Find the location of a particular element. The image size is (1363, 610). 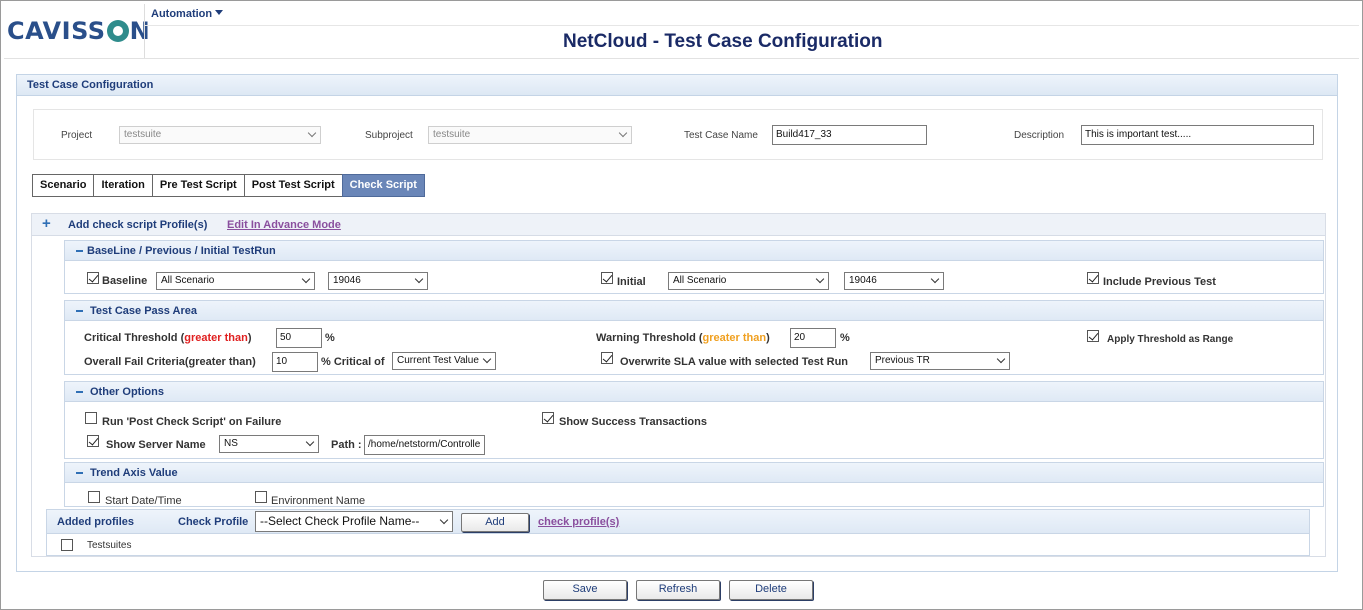

profile-name: Testsuites is located at coordinates (109, 545).